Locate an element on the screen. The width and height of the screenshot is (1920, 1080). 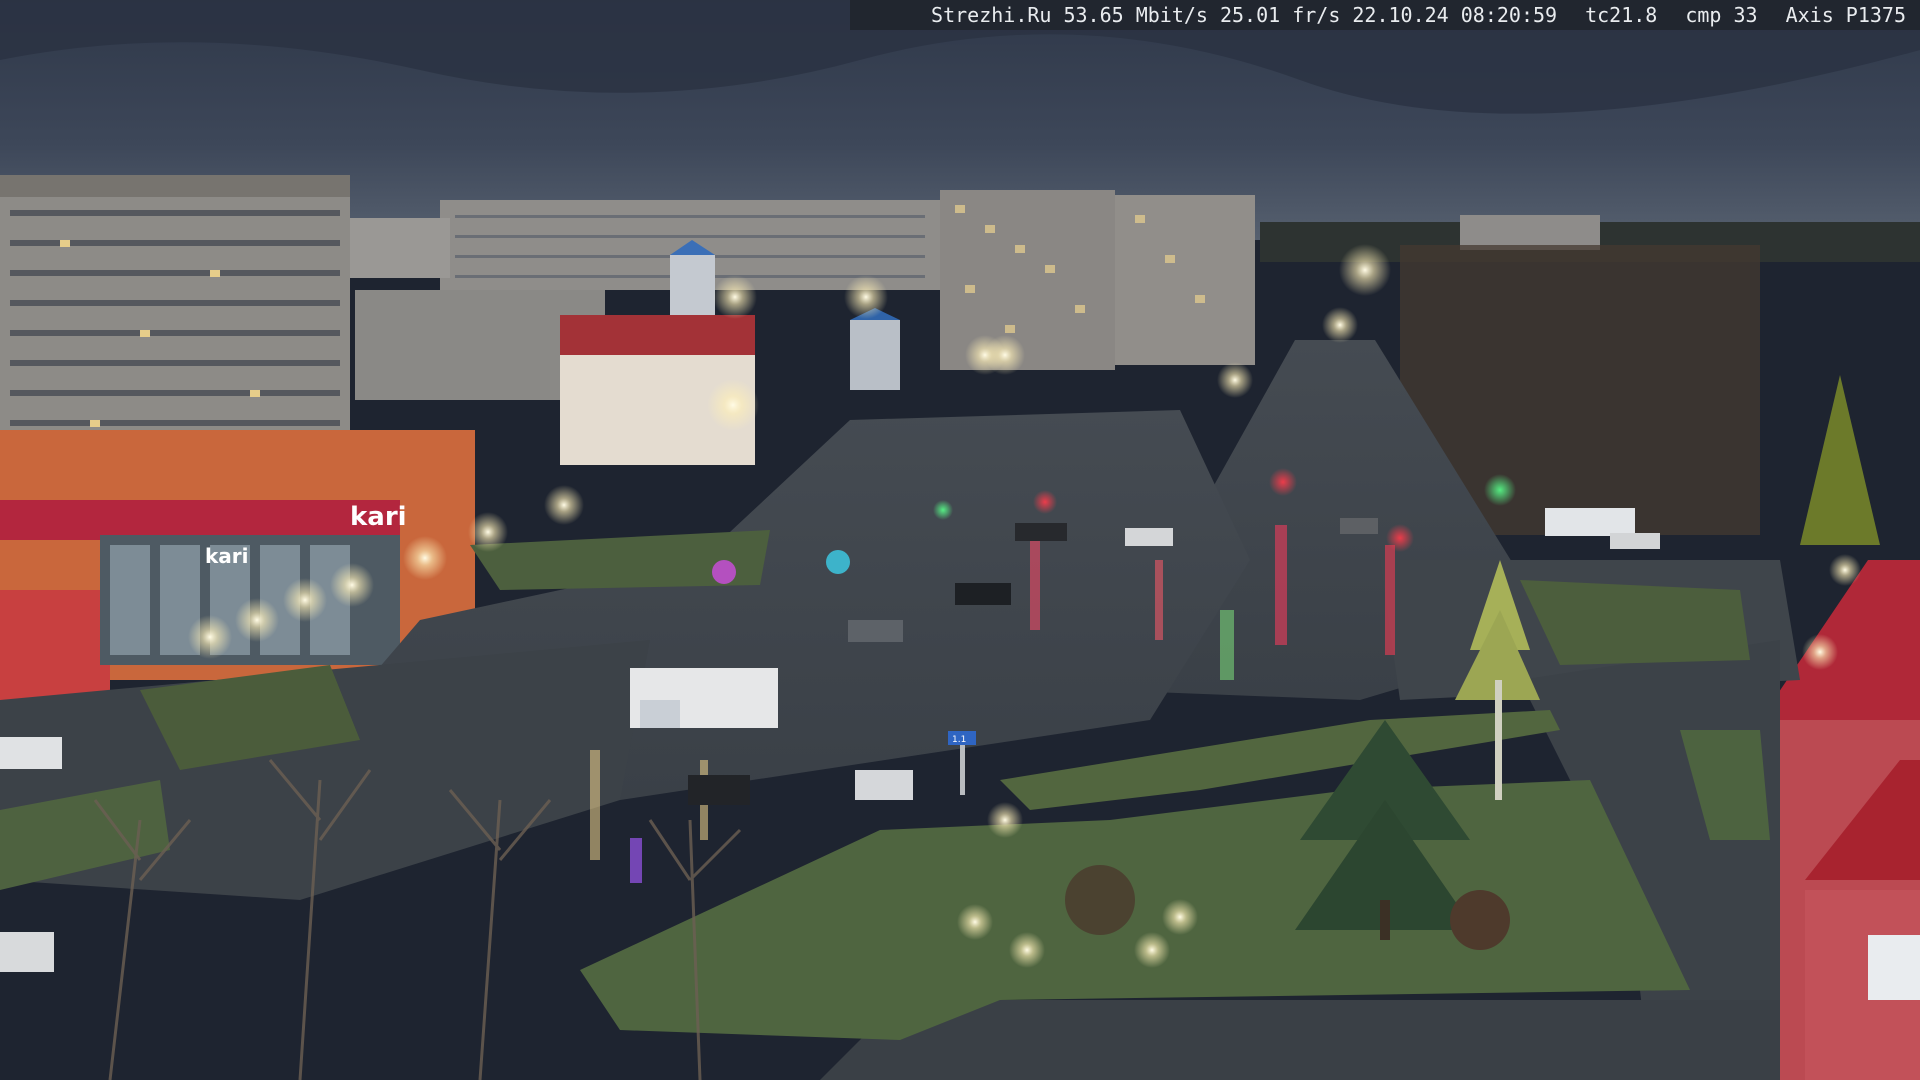
road-sign-label: 1.1 is located at coordinates (959, 740).